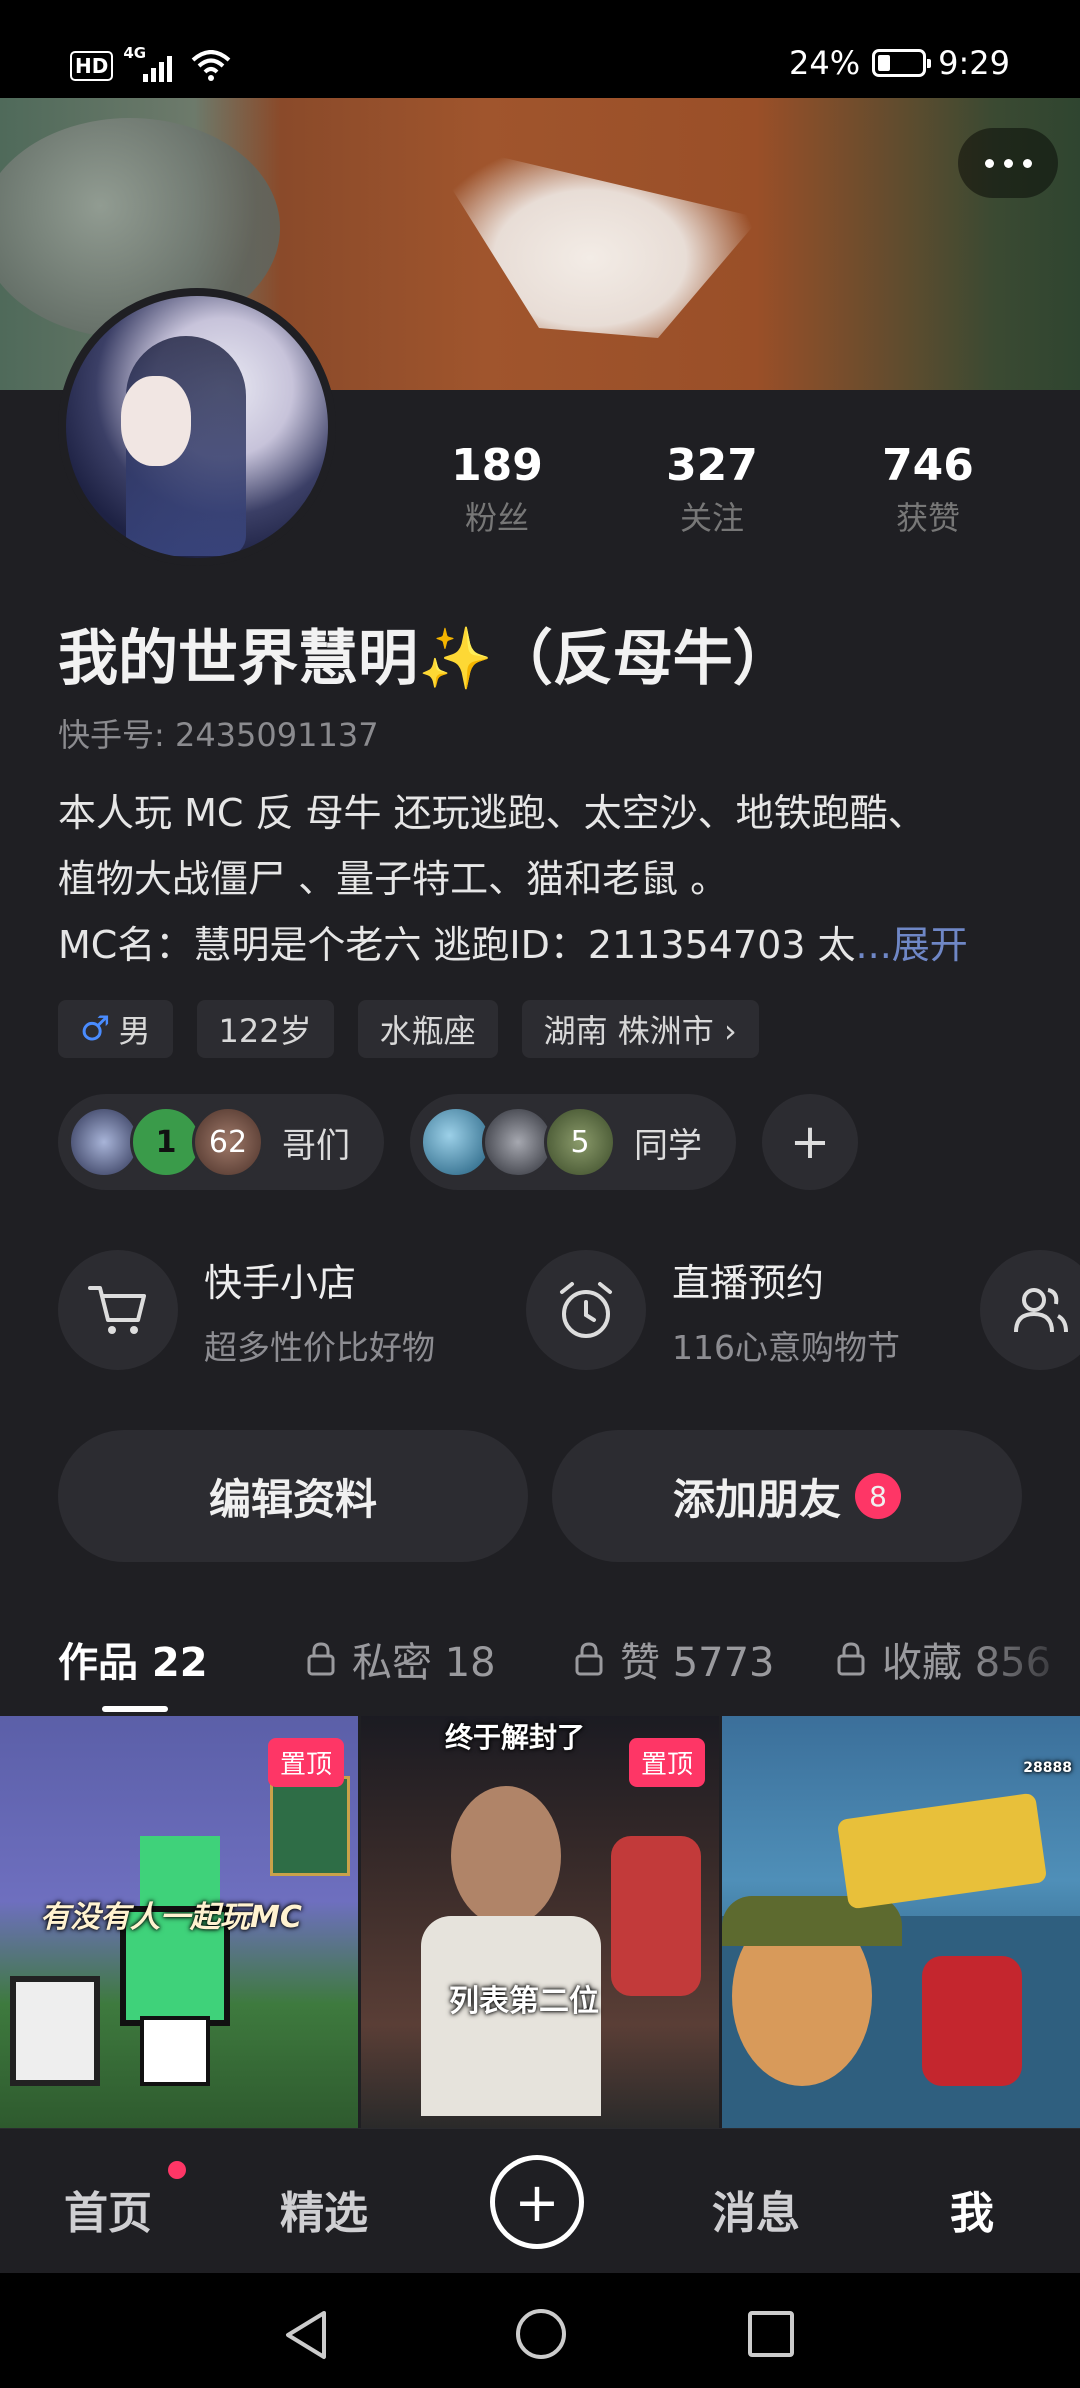  What do you see at coordinates (515, 1737) in the screenshot?
I see `video-caption-top: 终于解封了` at bounding box center [515, 1737].